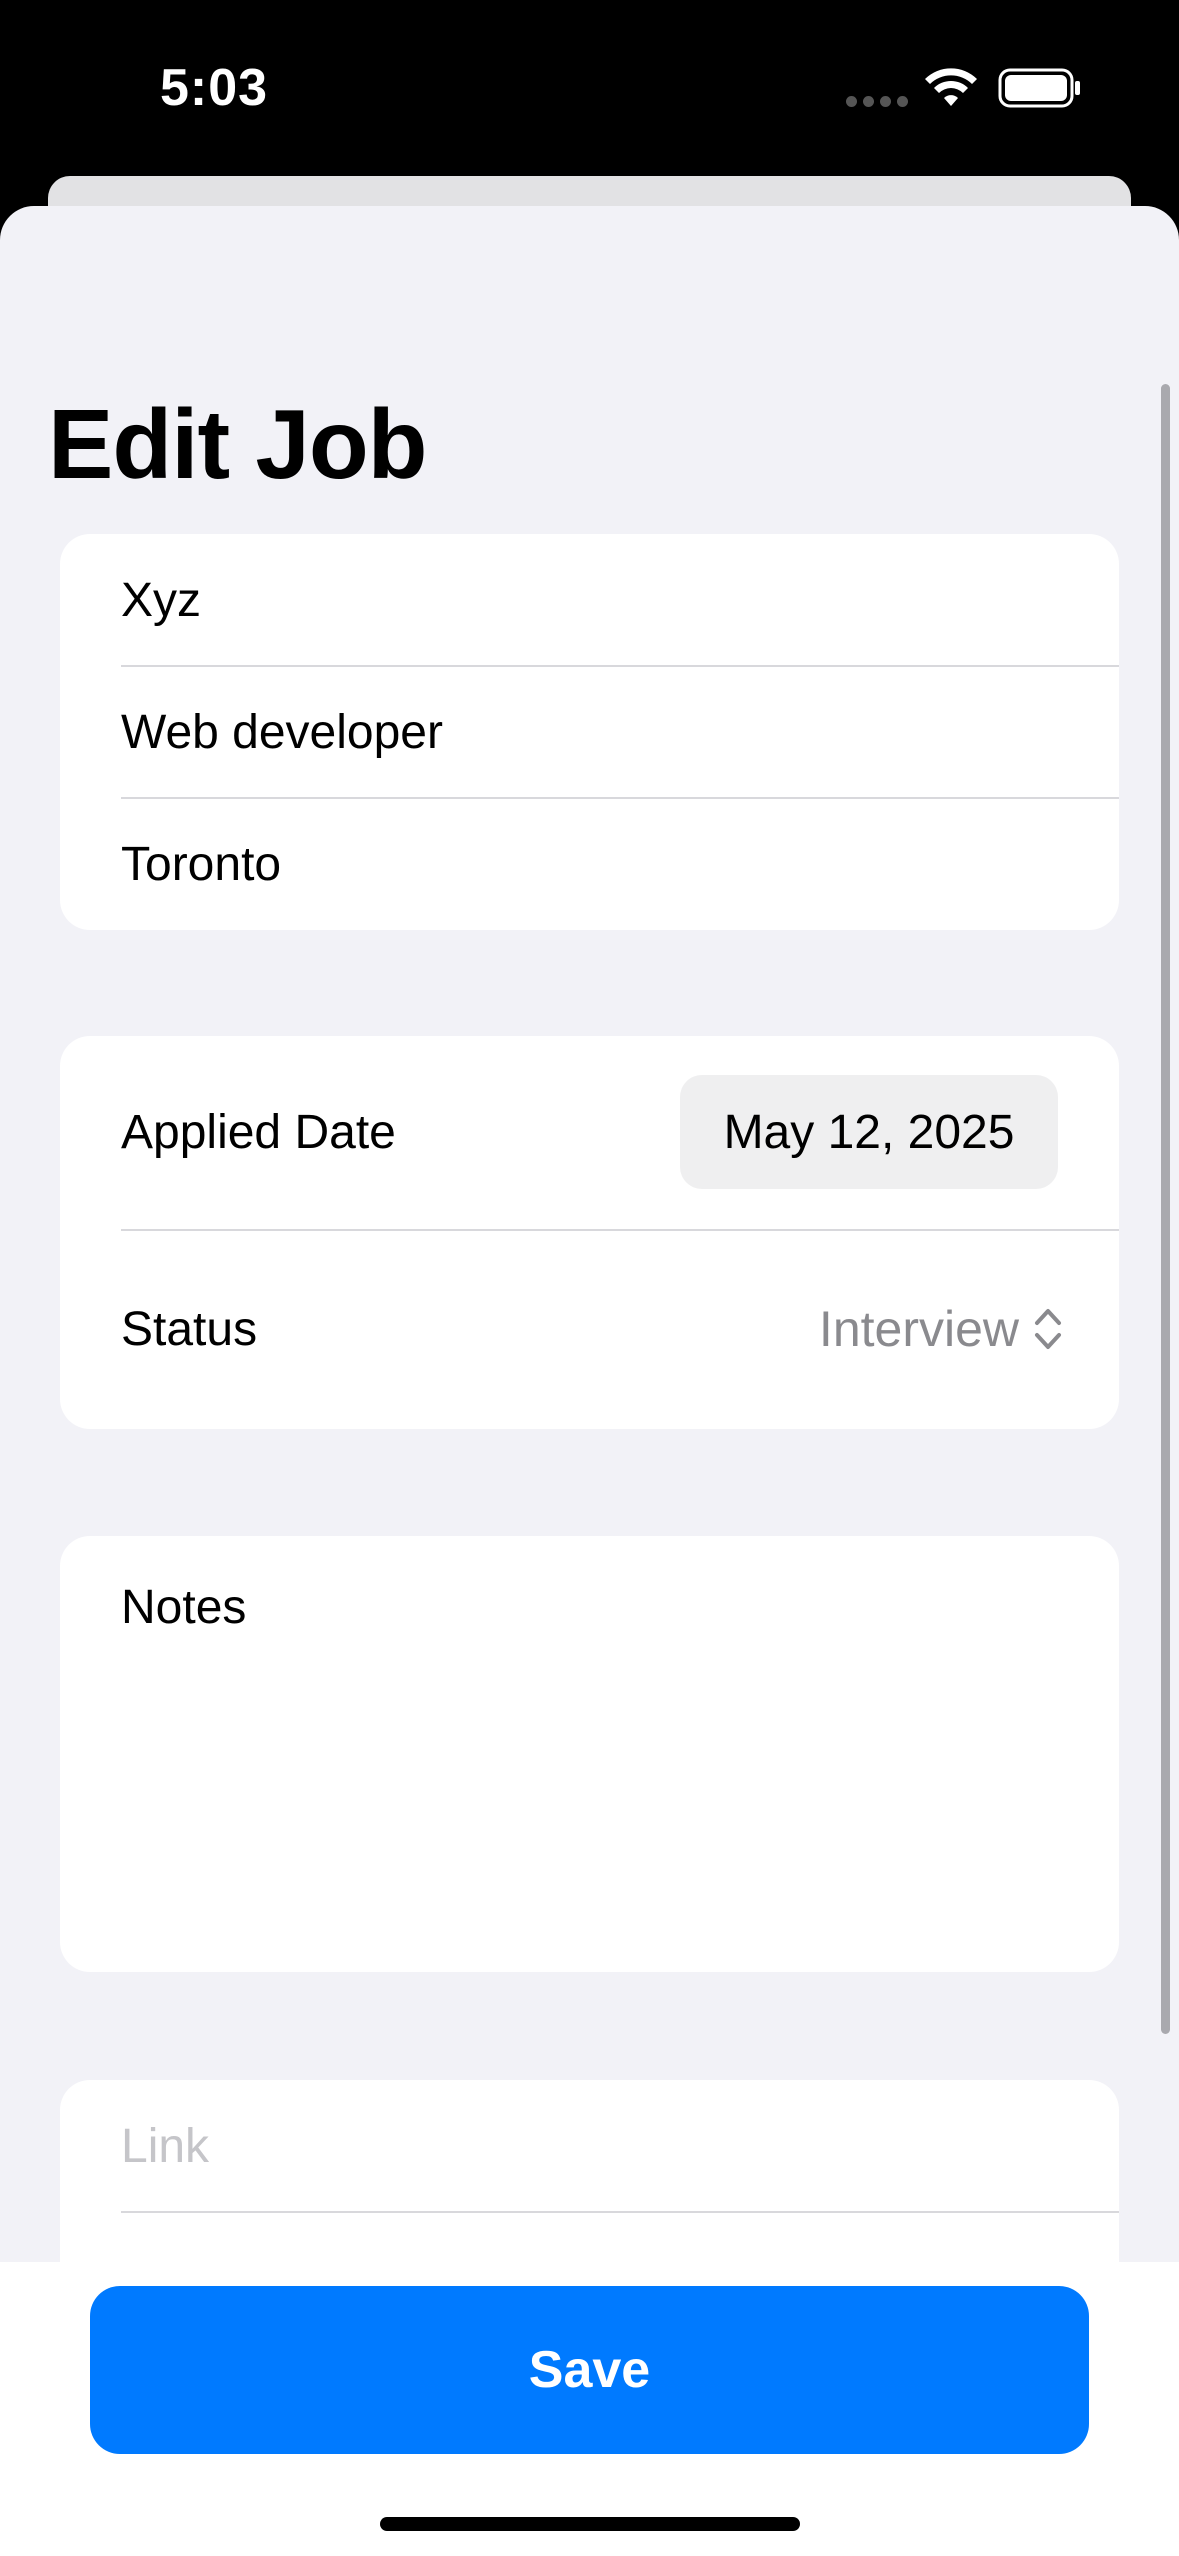 The width and height of the screenshot is (1179, 2556). I want to click on chevron-up-down-icon, so click(1048, 1329).